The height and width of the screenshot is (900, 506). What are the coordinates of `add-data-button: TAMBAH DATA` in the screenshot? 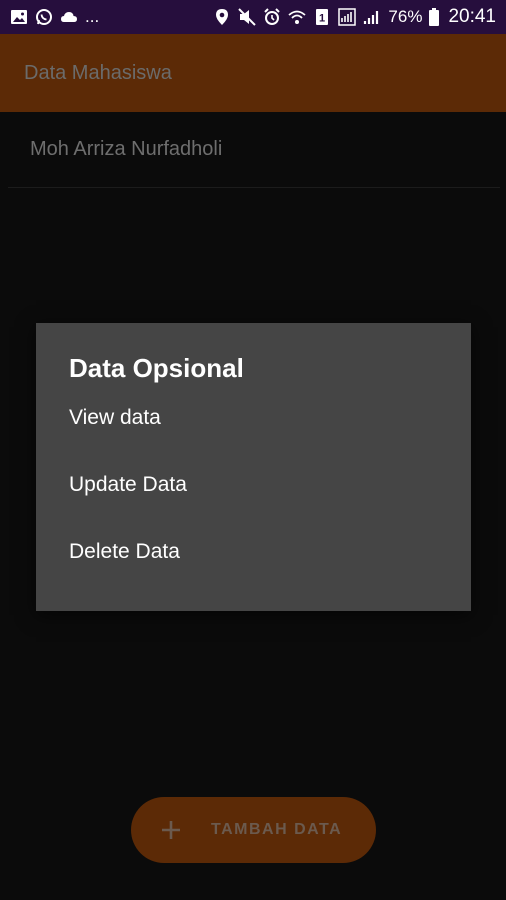 It's located at (253, 830).